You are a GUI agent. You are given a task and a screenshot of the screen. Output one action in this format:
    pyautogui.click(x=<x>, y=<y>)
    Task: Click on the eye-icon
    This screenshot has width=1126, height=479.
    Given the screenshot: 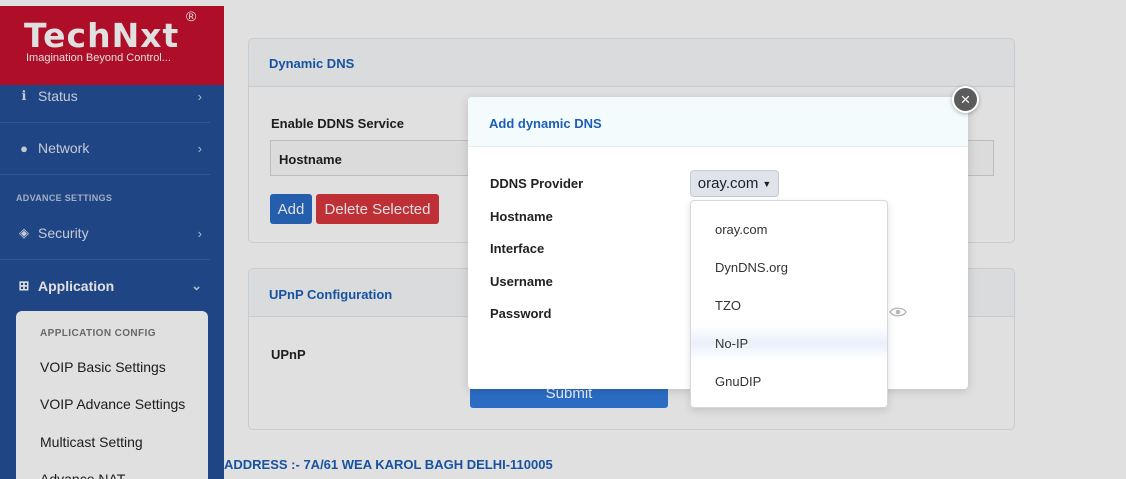 What is the action you would take?
    pyautogui.click(x=898, y=312)
    